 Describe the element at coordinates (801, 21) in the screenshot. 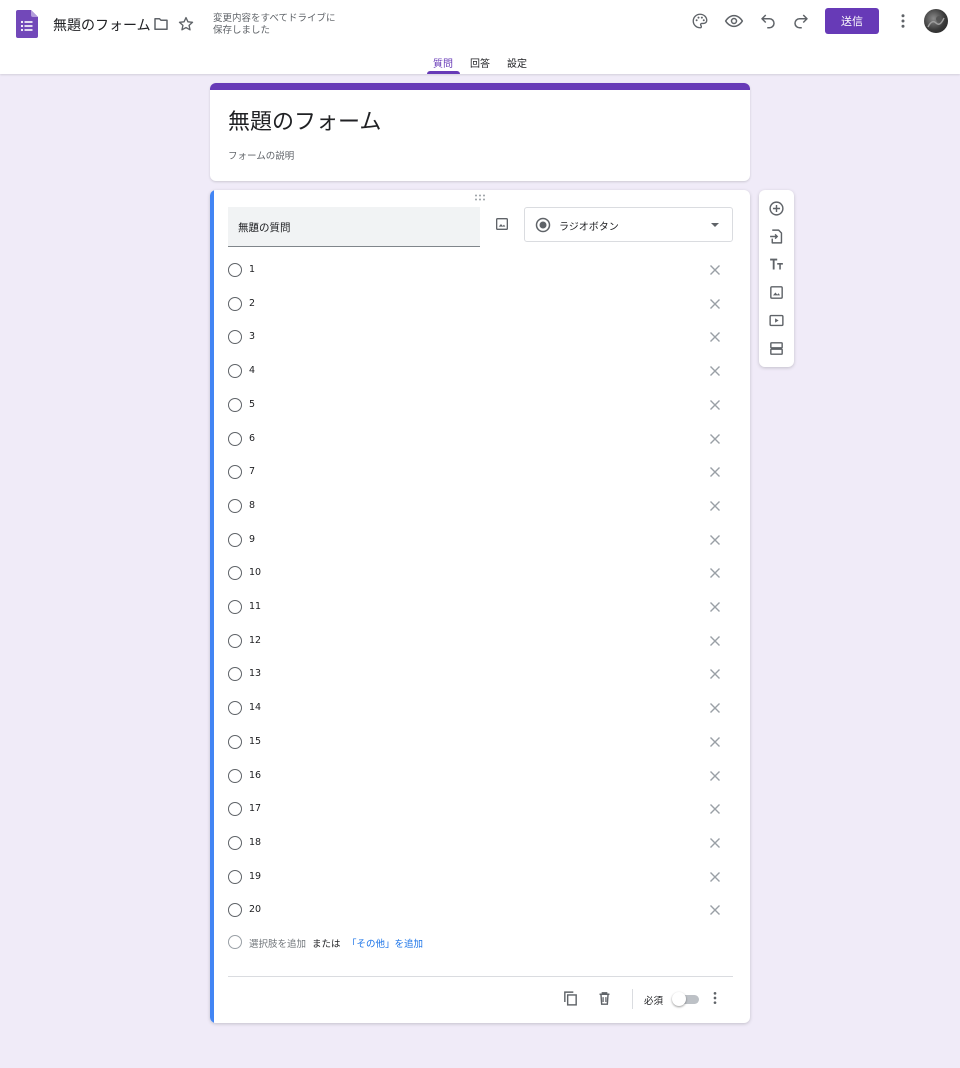

I see `redo-icon` at that location.